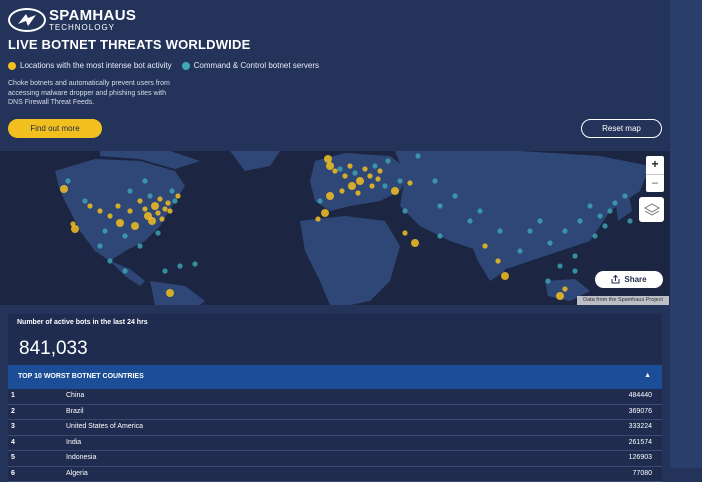 Image resolution: width=702 pixels, height=482 pixels. What do you see at coordinates (335, 397) in the screenshot?
I see `table-row: 1 China 484440` at bounding box center [335, 397].